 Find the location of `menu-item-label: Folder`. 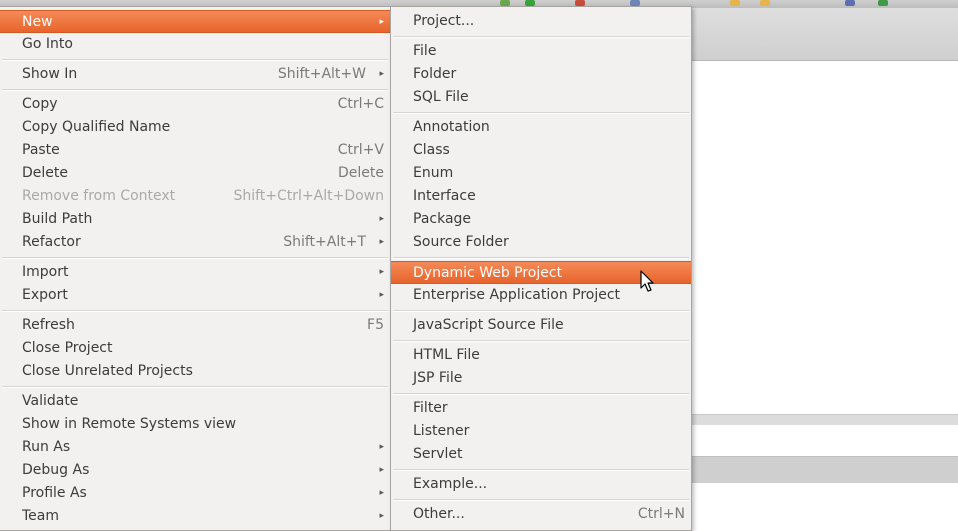

menu-item-label: Folder is located at coordinates (435, 74).